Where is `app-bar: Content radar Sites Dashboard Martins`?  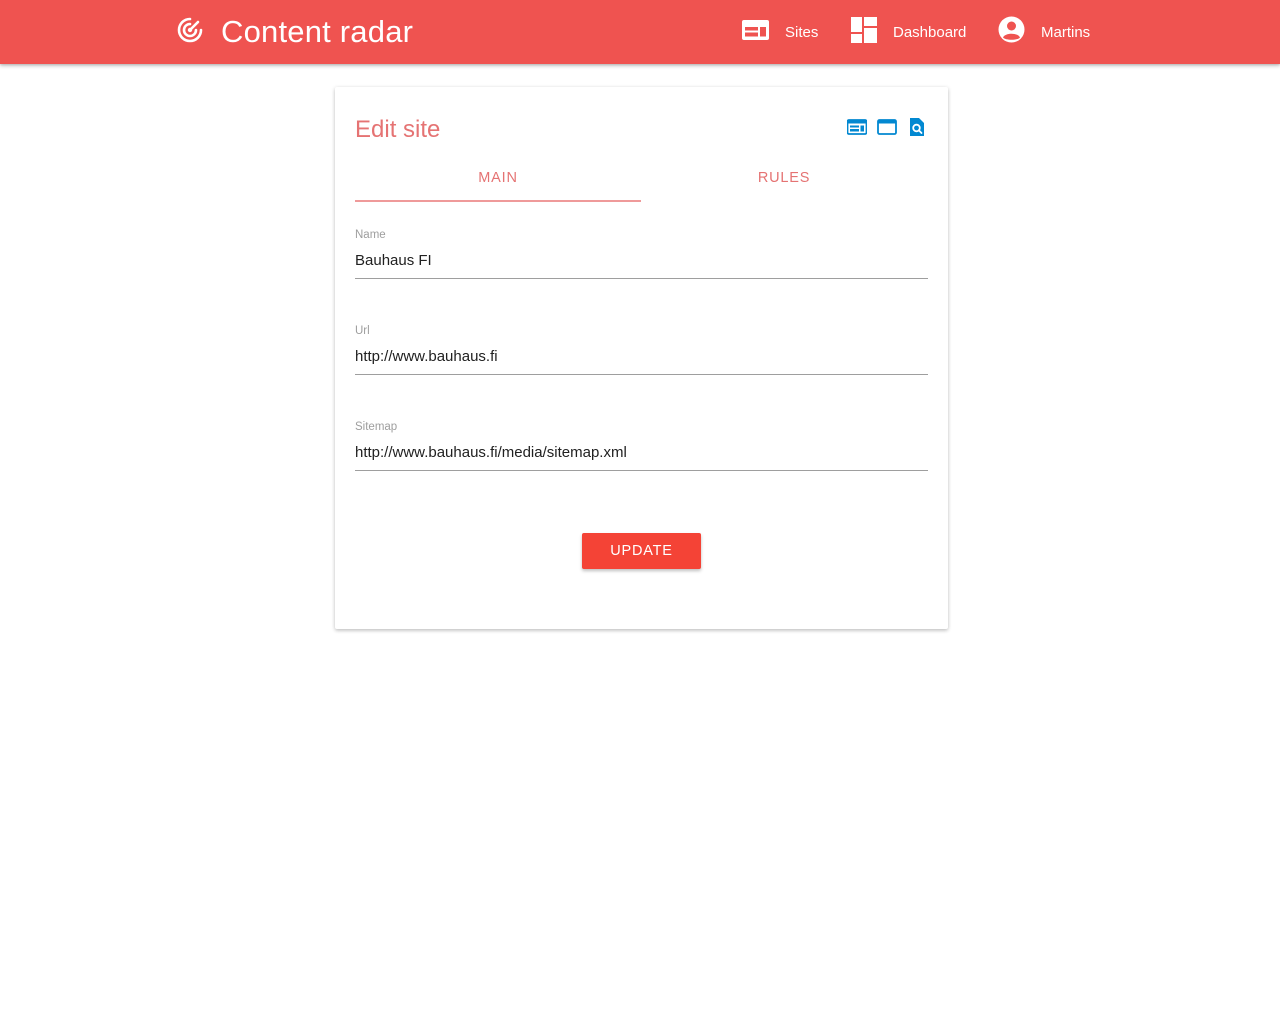 app-bar: Content radar Sites Dashboard Martins is located at coordinates (640, 32).